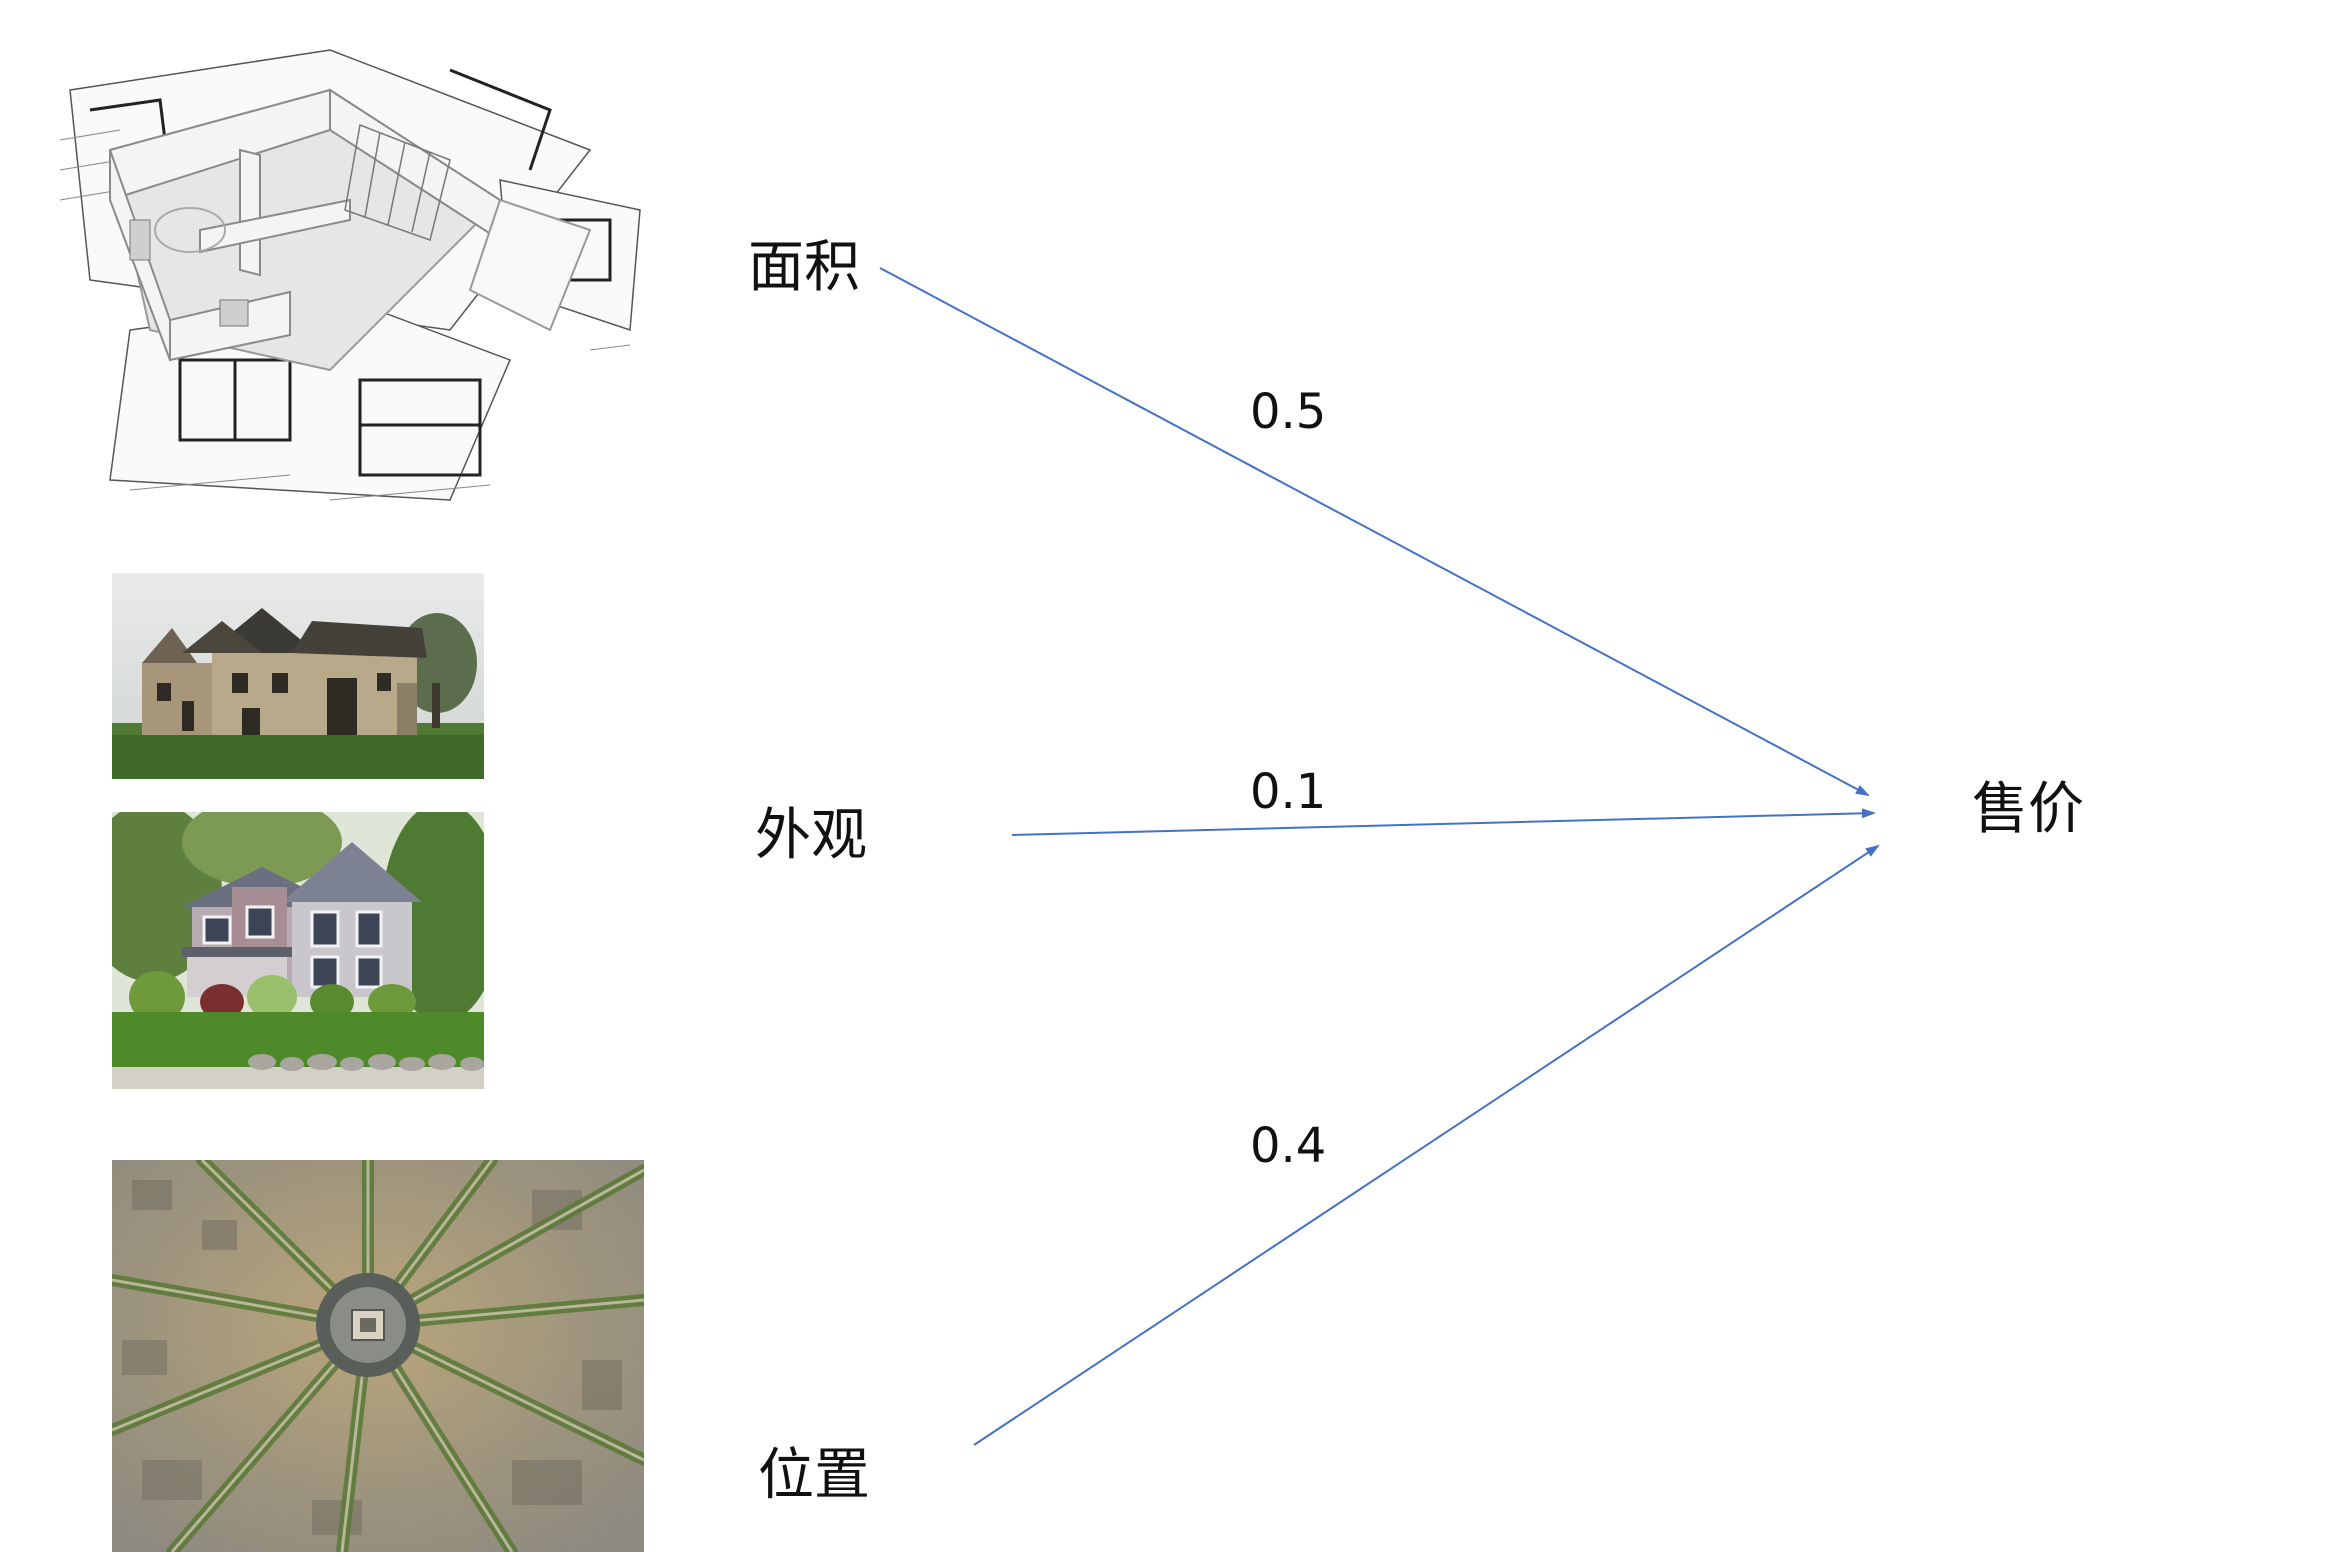 Image resolution: width=2338 pixels, height=1558 pixels. What do you see at coordinates (1426, 1145) in the screenshot?
I see `arrow-location-to-price` at bounding box center [1426, 1145].